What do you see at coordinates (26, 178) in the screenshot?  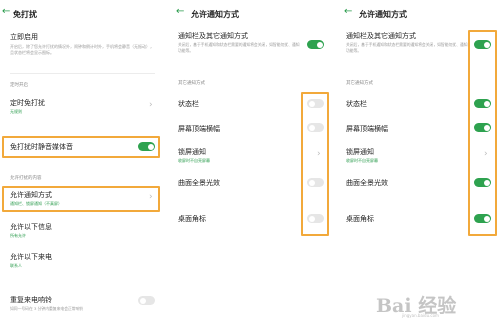 I see `section-allowed: 允许打扰的内容` at bounding box center [26, 178].